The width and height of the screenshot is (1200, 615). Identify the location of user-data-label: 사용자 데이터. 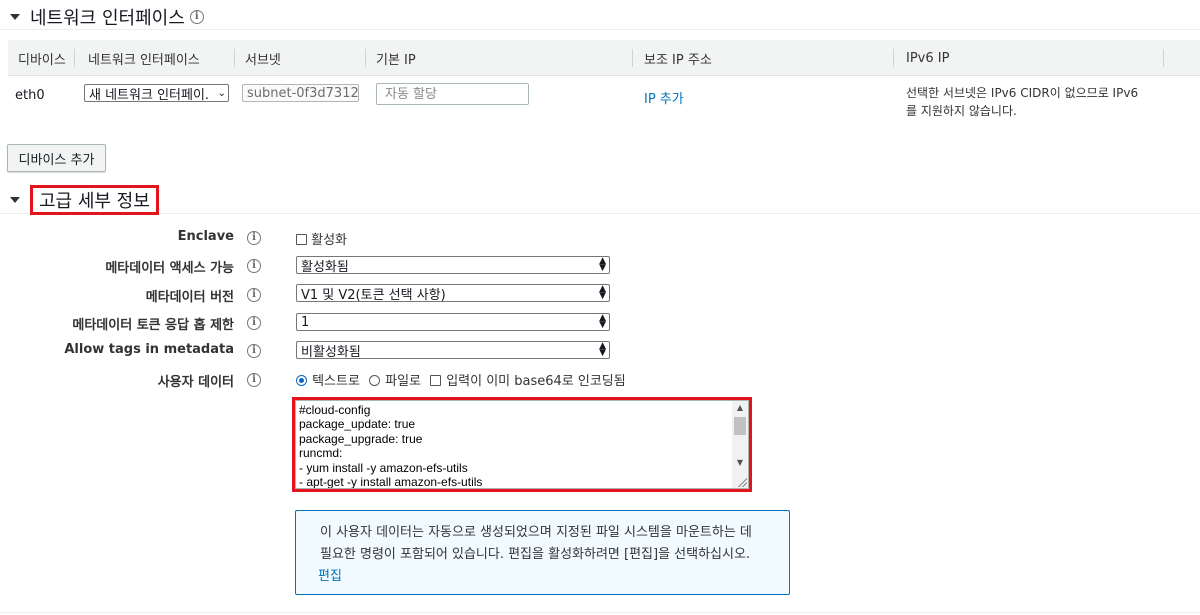
(195, 382).